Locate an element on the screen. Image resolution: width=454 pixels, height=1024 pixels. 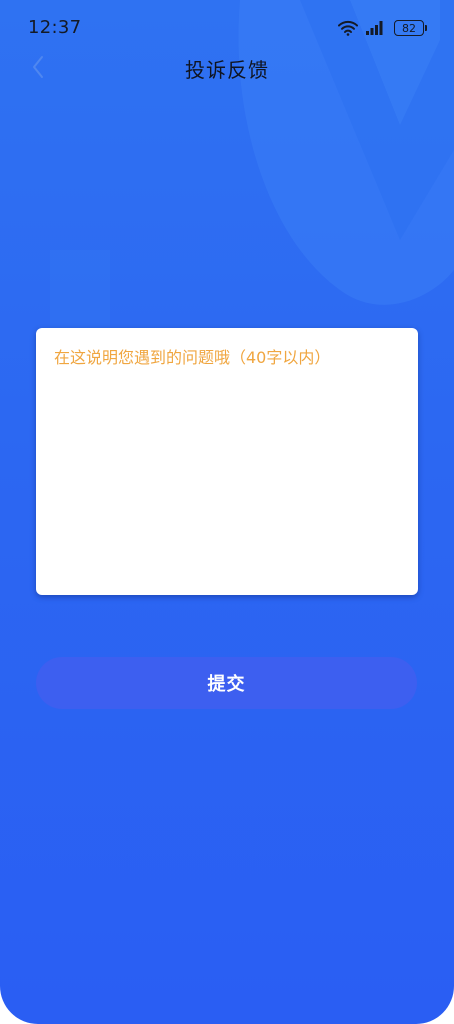
battery-icon: 82 is located at coordinates (410, 28).